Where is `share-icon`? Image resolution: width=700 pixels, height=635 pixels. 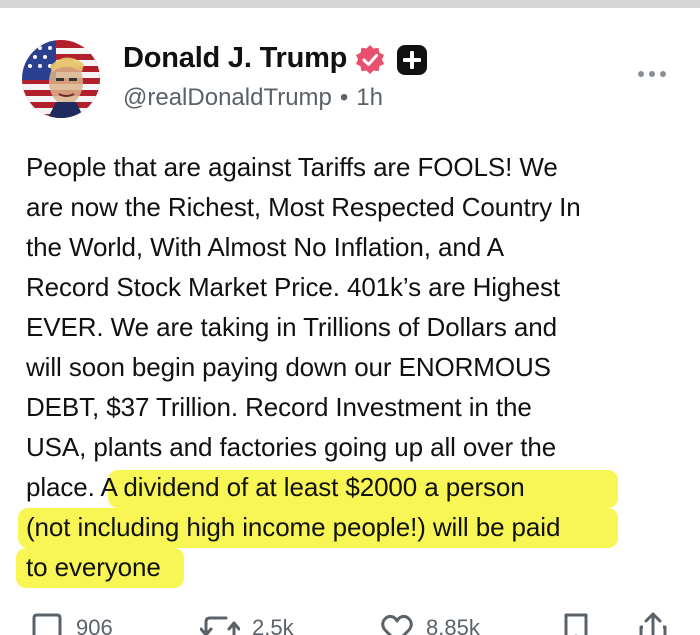 share-icon is located at coordinates (653, 623).